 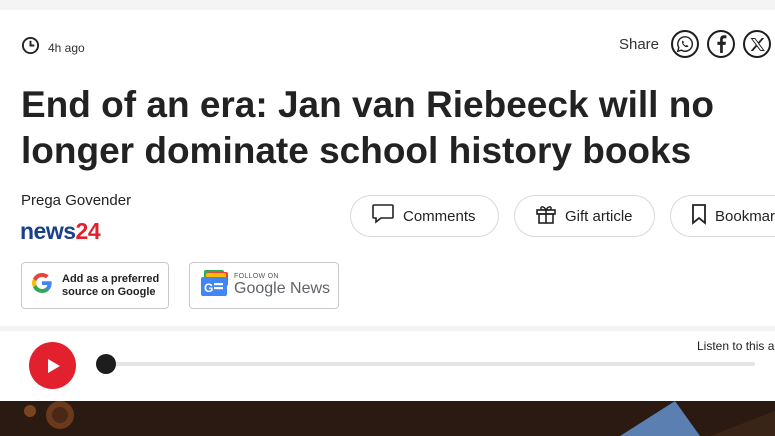 I want to click on comment-icon, so click(x=383, y=216).